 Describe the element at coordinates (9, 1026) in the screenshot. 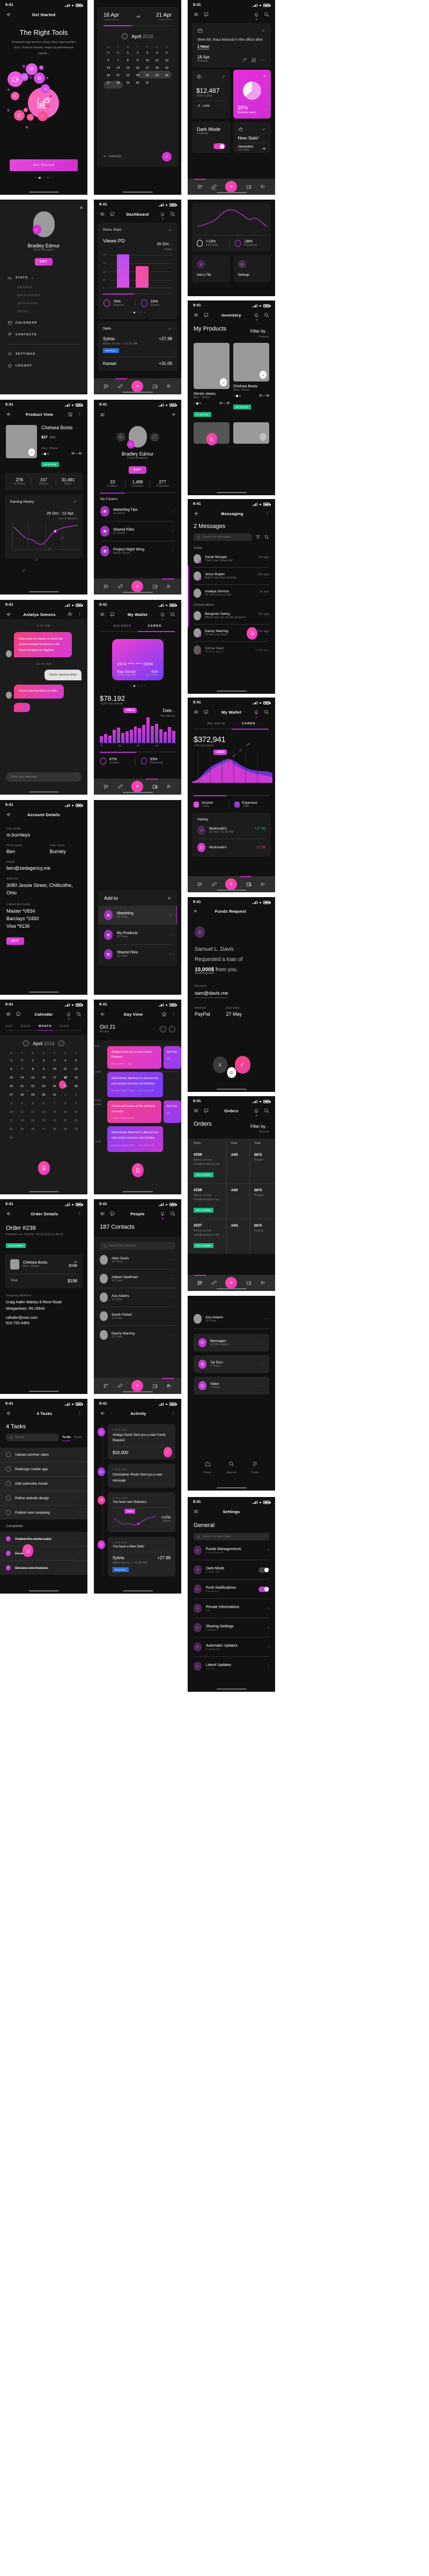

I see `tab-day: DAY` at that location.